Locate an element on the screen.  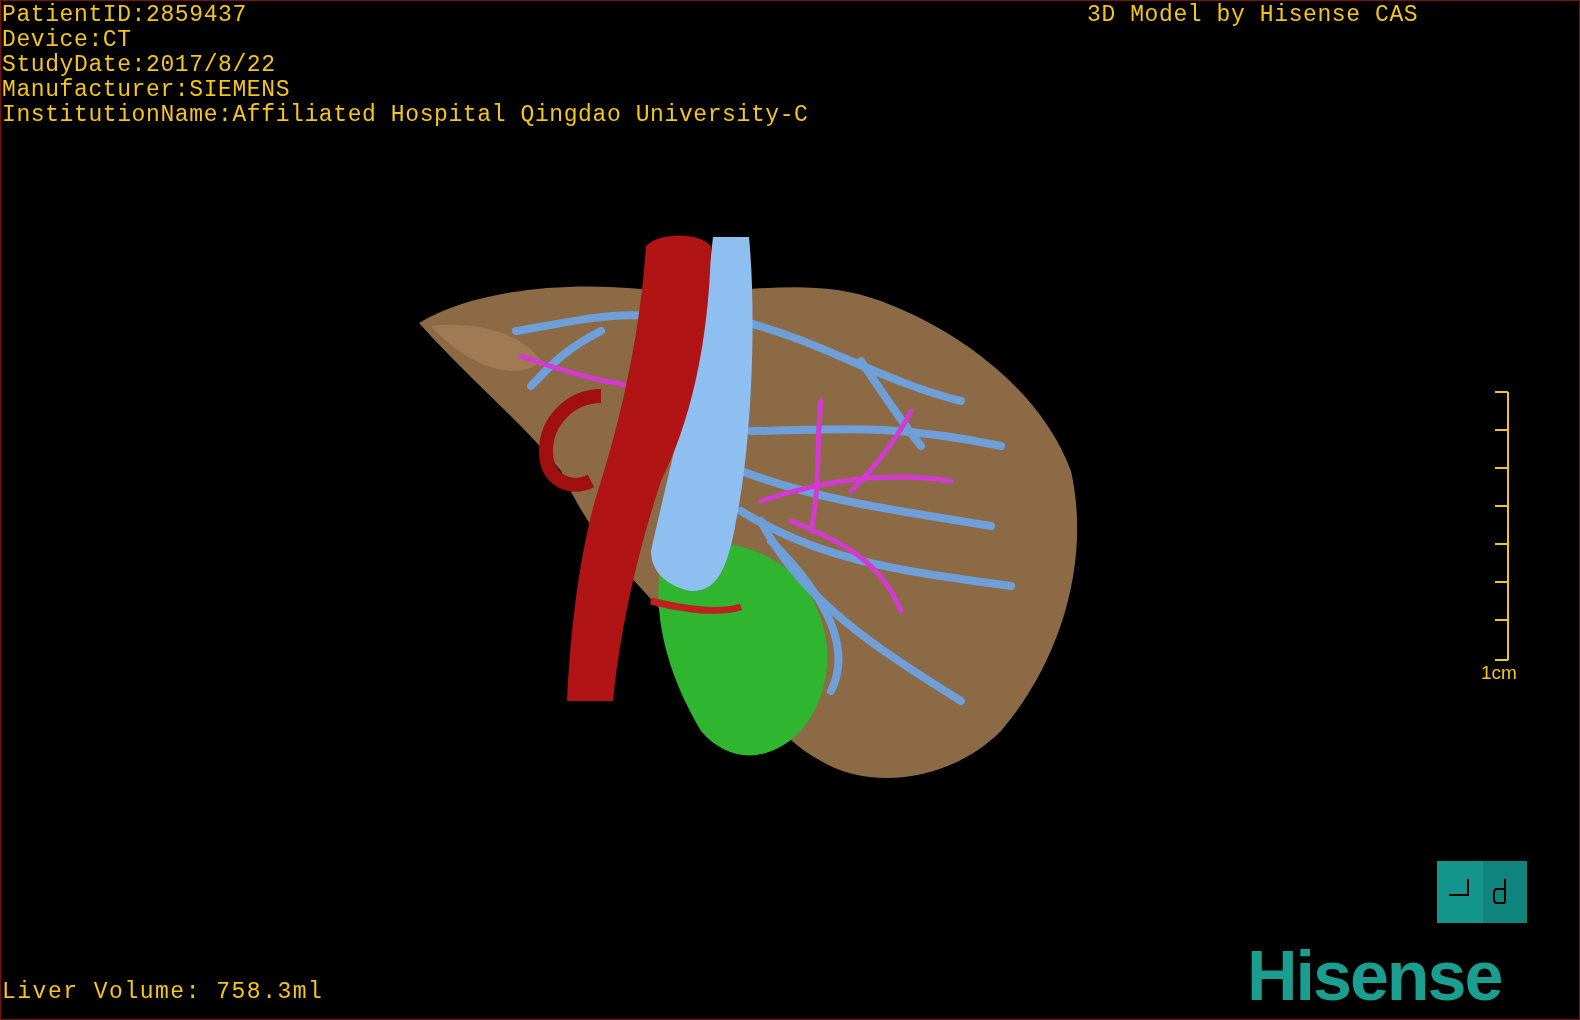
caption-text: 3D Model by Hisense CAS is located at coordinates (1253, 15).